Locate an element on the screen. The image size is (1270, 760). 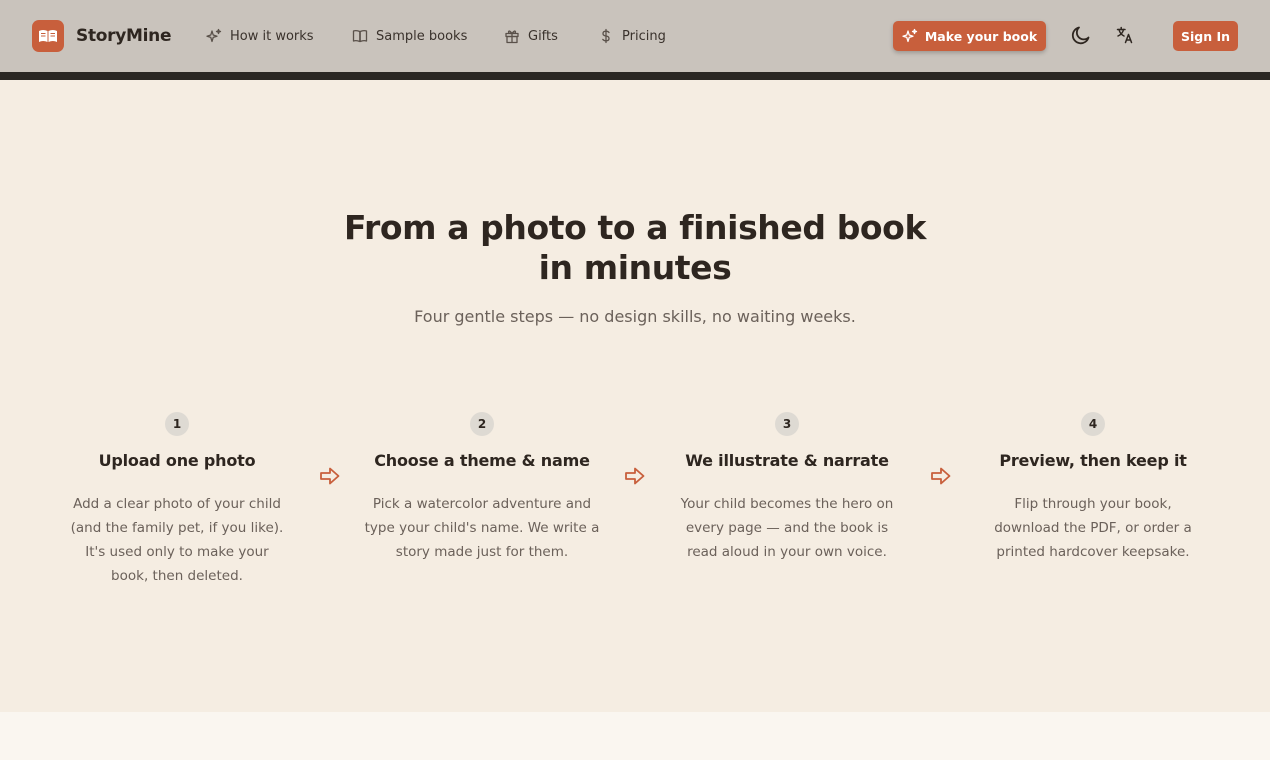
step-title: Choose a theme & name is located at coordinates (482, 460).